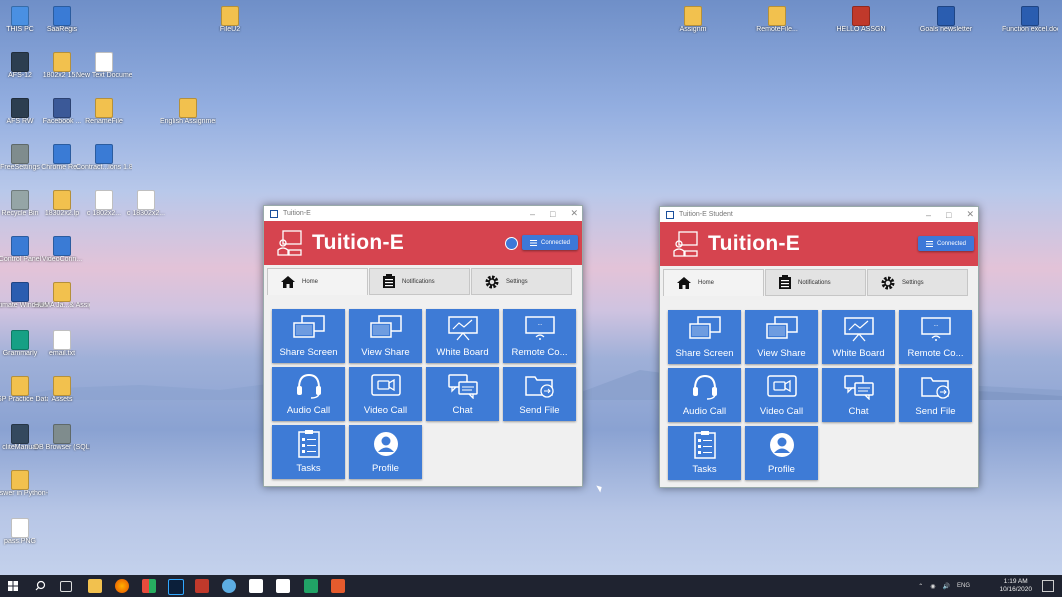 Image resolution: width=1062 pixels, height=597 pixels. What do you see at coordinates (20, 541) in the screenshot?
I see `desktop-icon-label: pass.PNG` at bounding box center [20, 541].